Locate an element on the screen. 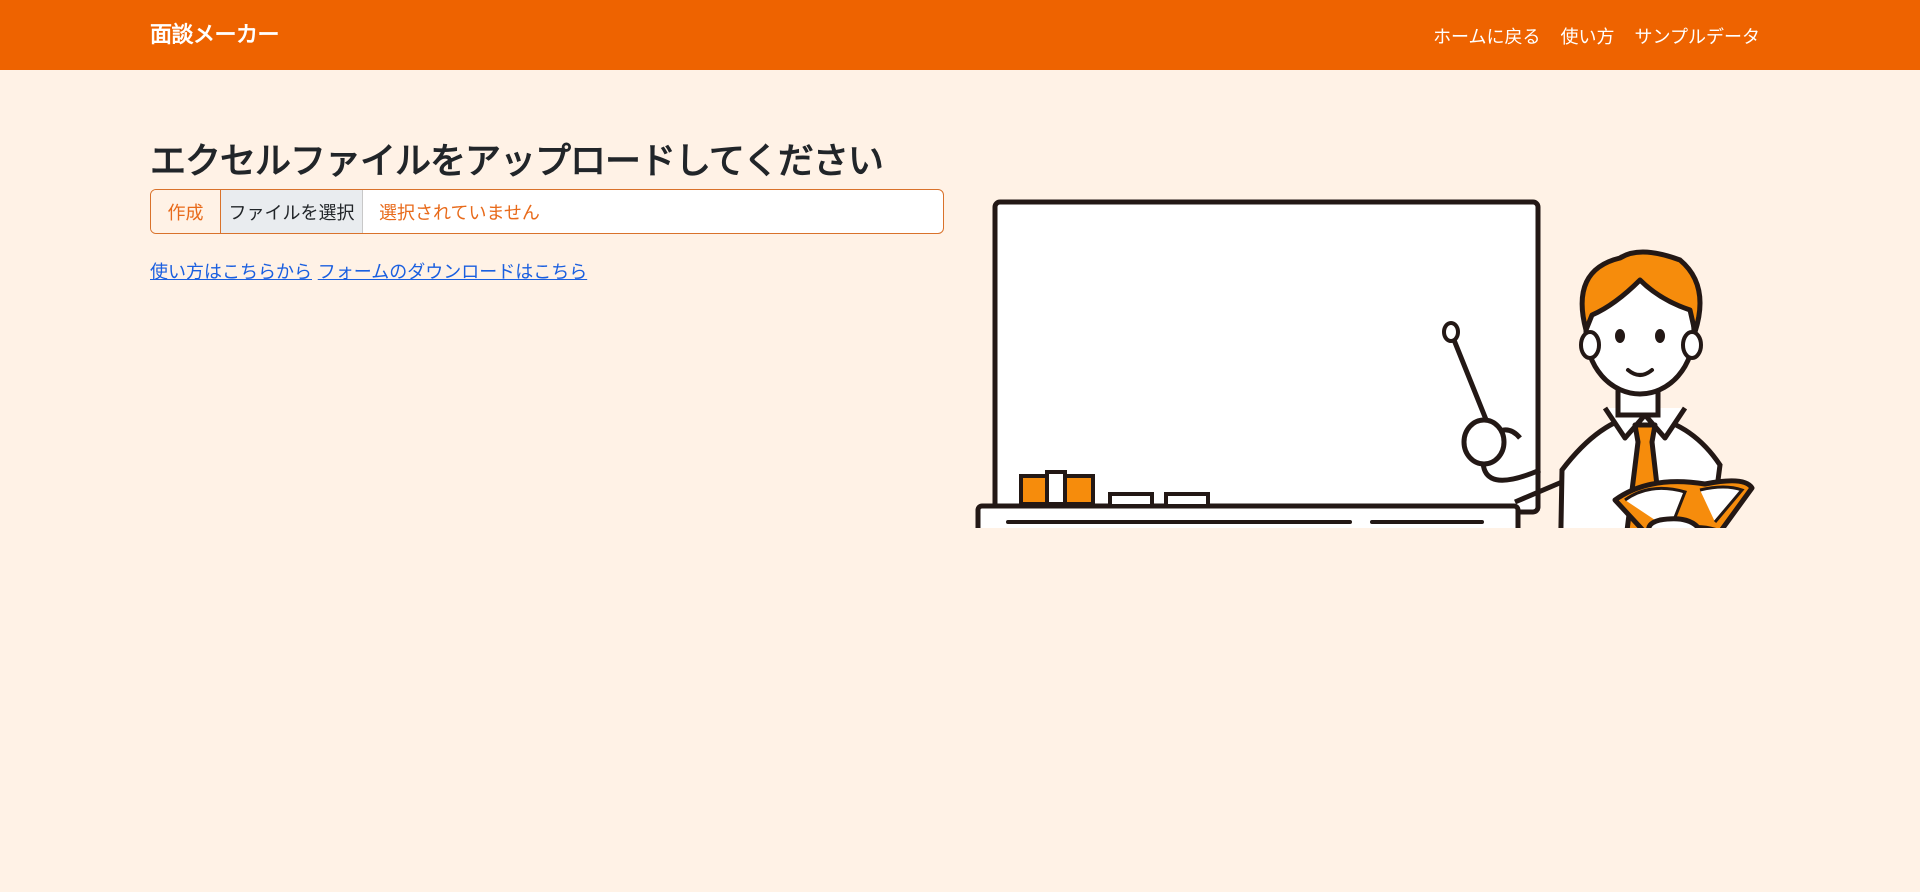  file-status-text: 選択されていません is located at coordinates (653, 211).